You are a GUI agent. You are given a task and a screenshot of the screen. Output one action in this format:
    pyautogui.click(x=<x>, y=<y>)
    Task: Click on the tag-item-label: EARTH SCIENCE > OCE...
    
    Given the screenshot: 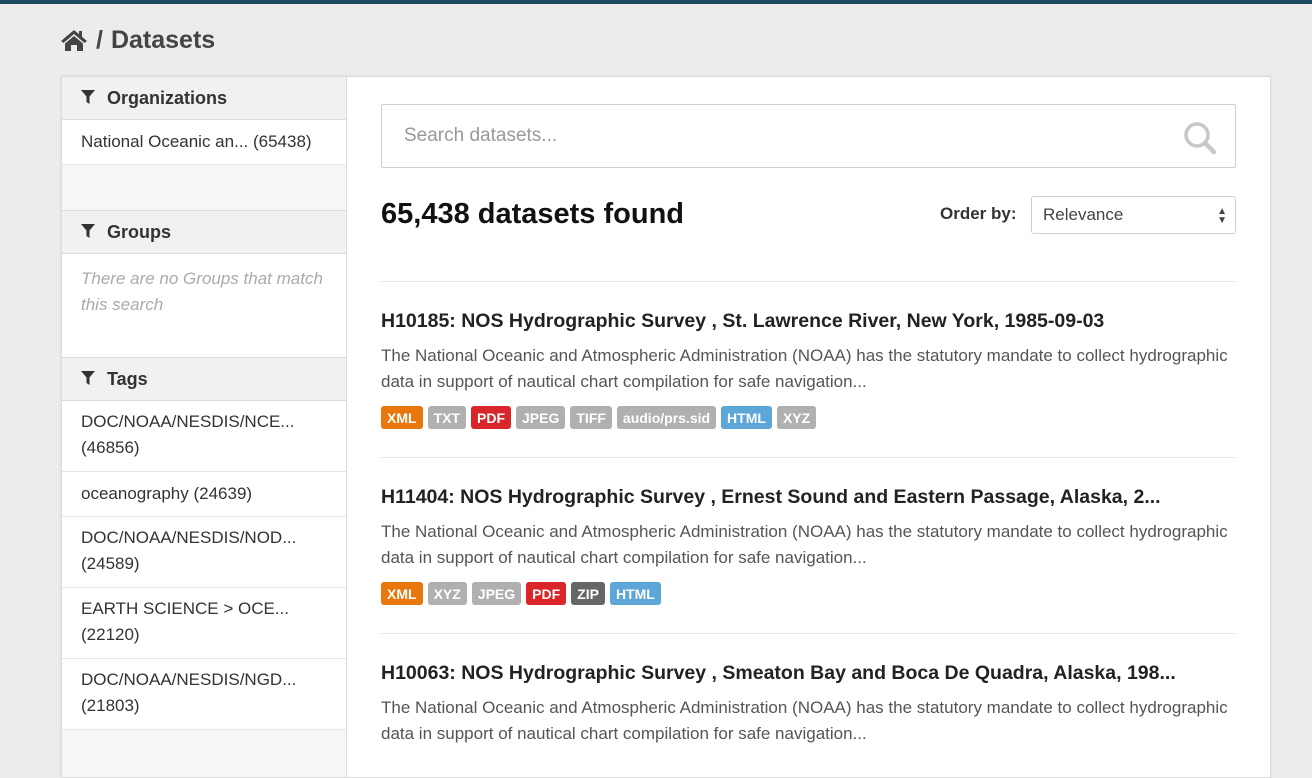 What is the action you would take?
    pyautogui.click(x=185, y=608)
    